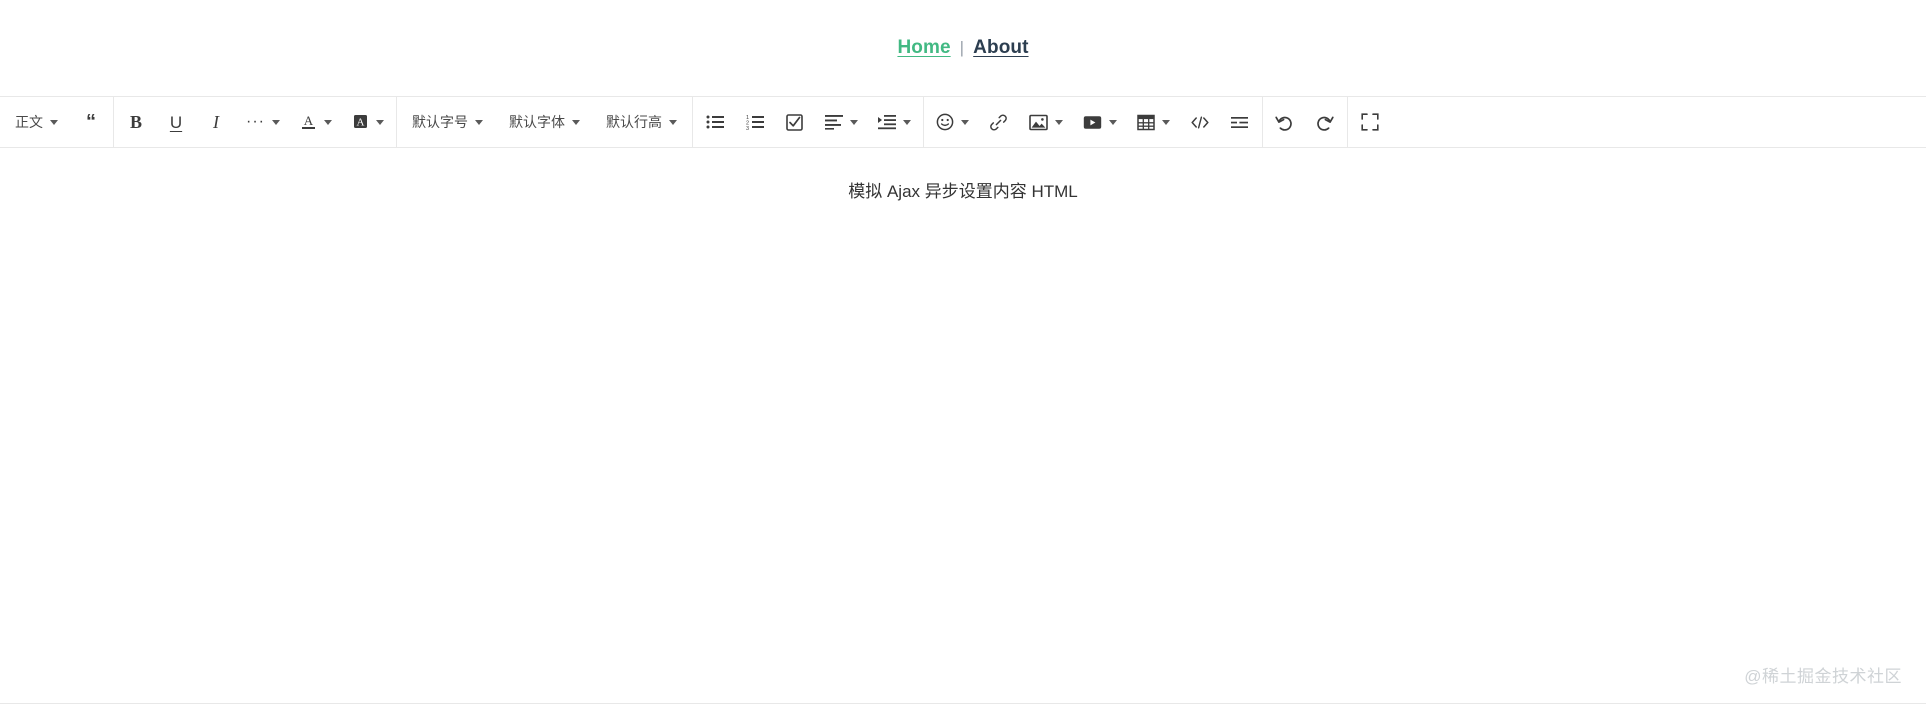 This screenshot has width=1926, height=704. I want to click on video-button, so click(1100, 122).